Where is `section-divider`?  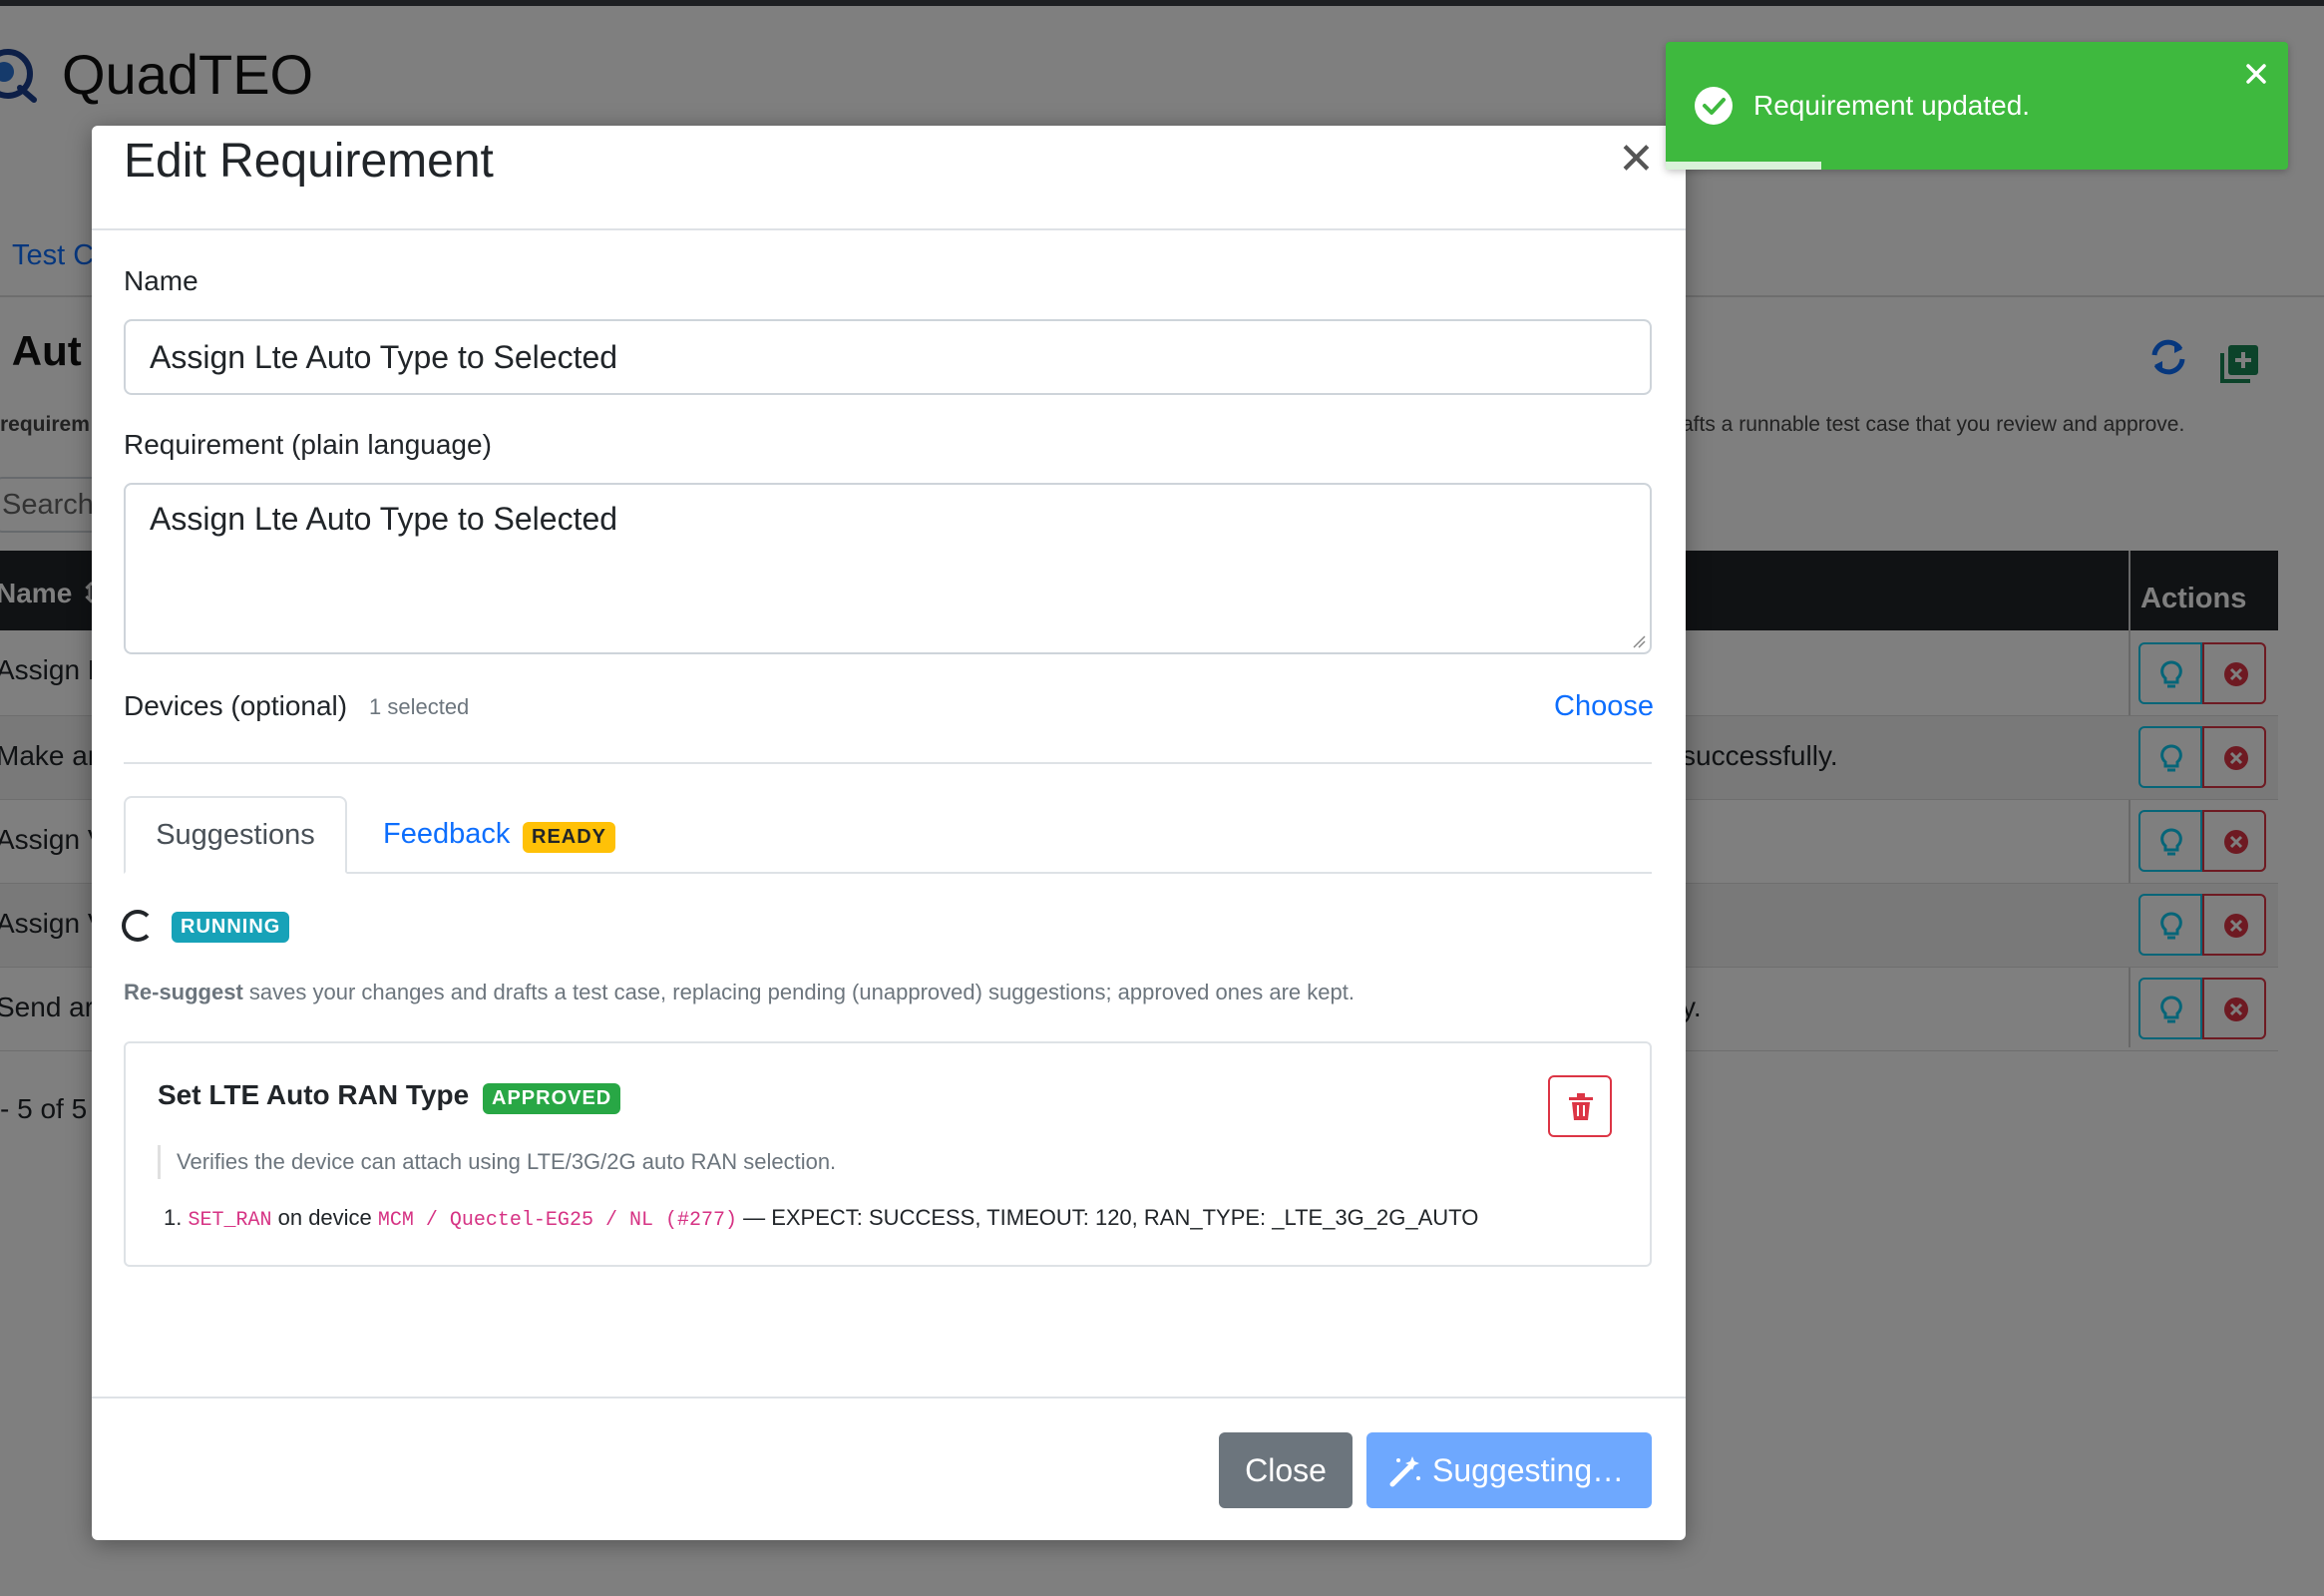
section-divider is located at coordinates (888, 763).